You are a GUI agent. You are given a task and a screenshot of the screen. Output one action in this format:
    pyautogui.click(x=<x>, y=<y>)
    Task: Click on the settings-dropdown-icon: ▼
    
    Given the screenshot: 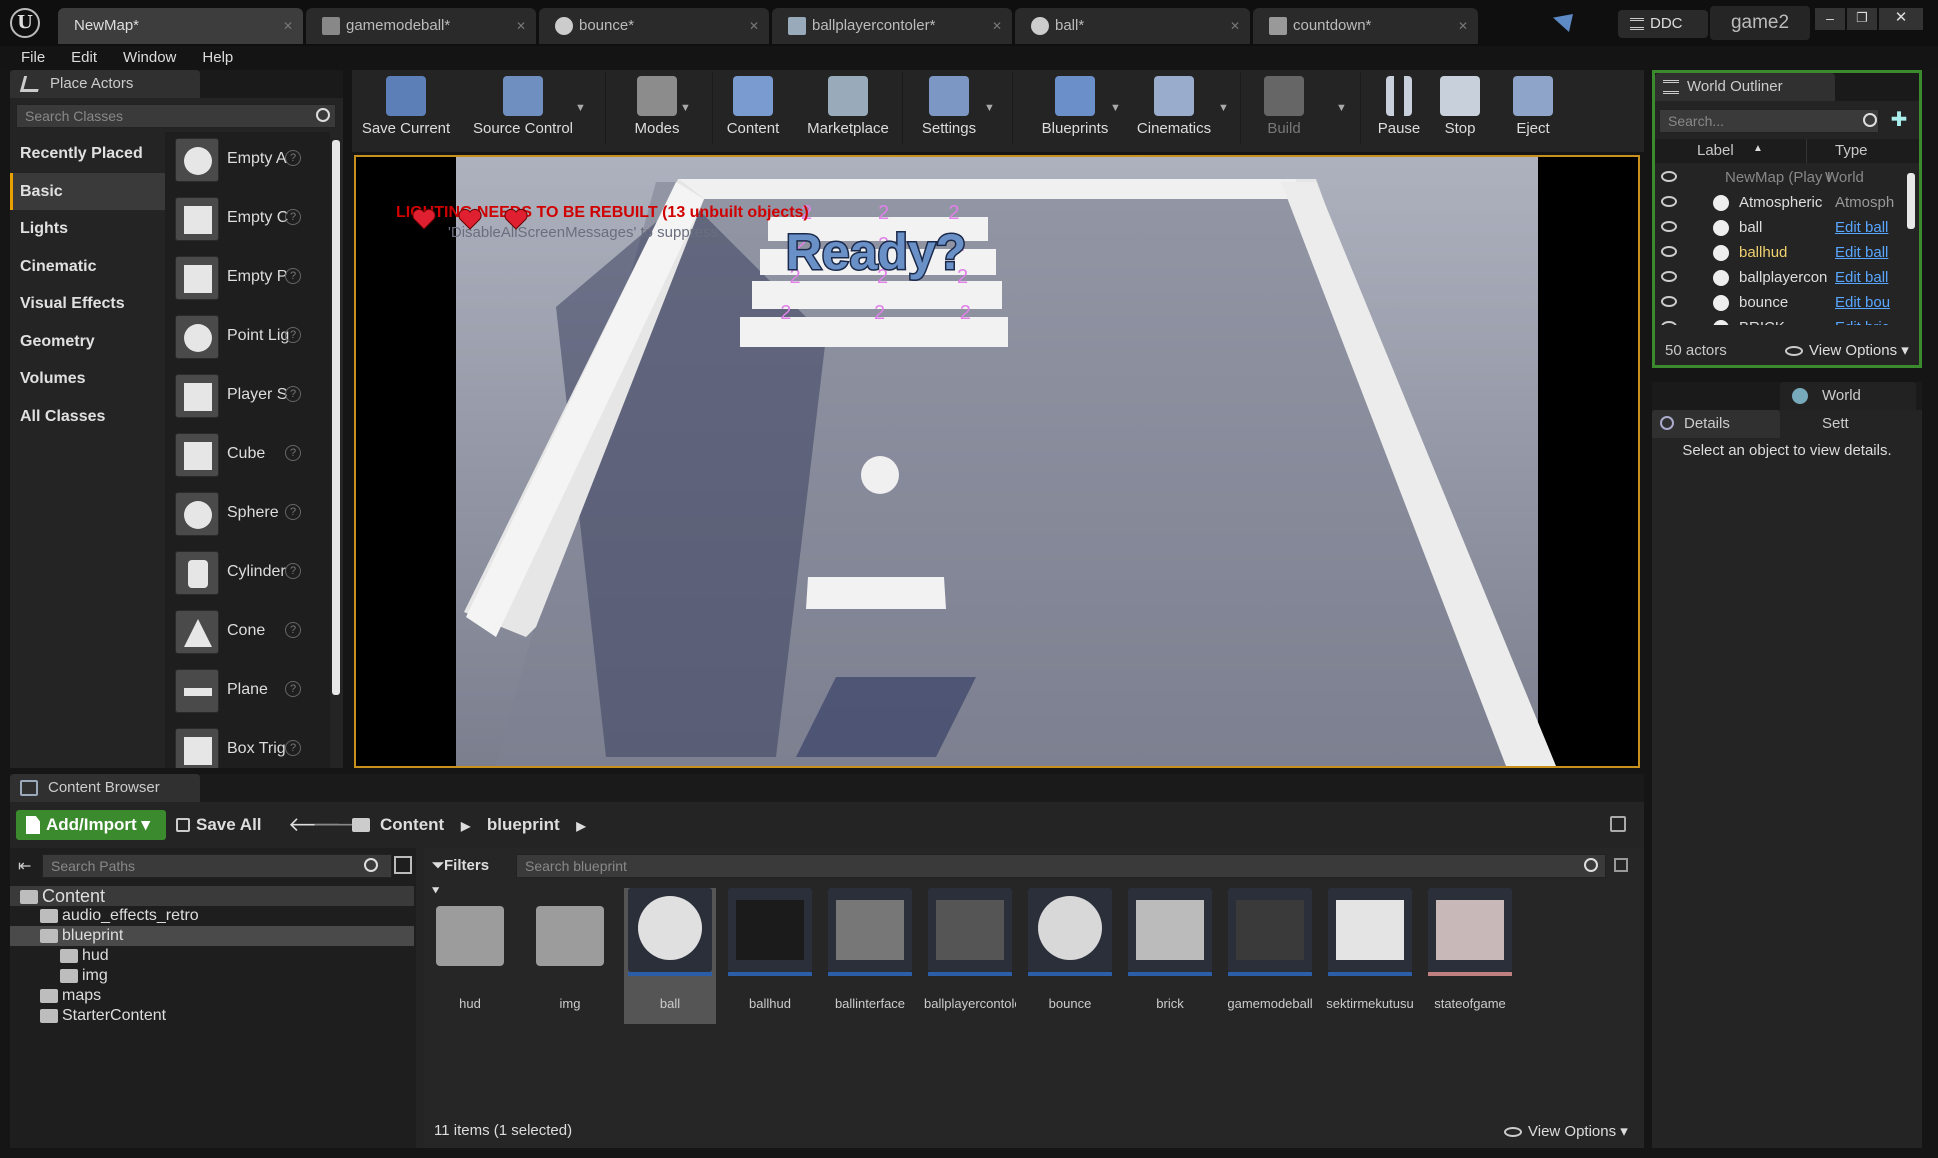 What is the action you would take?
    pyautogui.click(x=989, y=108)
    